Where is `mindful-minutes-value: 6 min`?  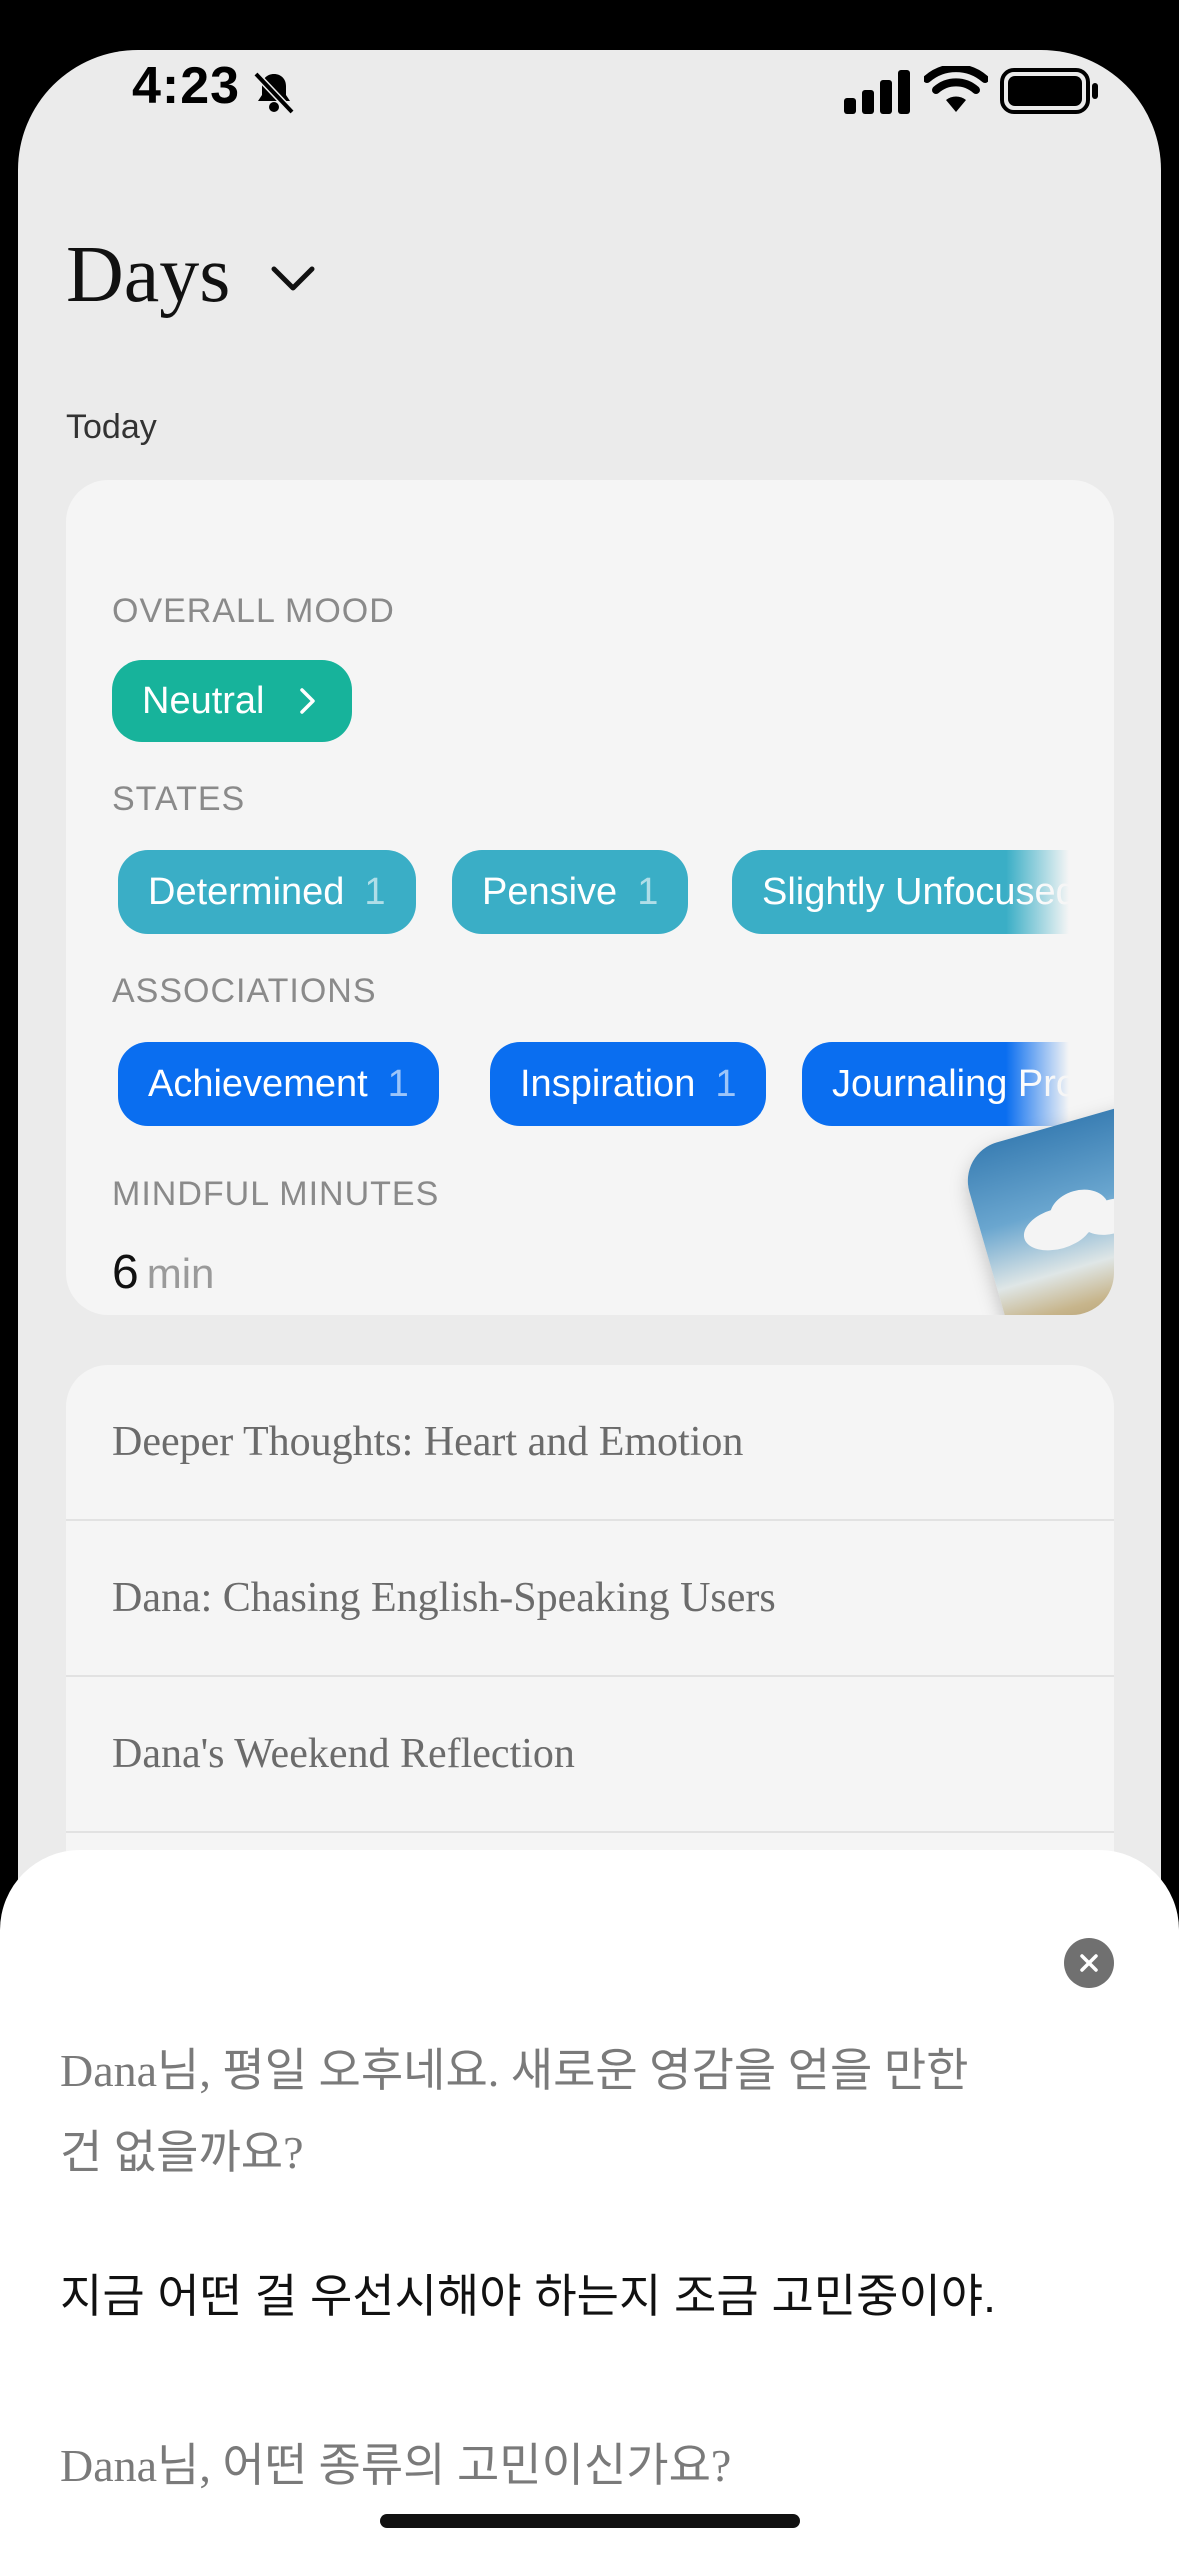 mindful-minutes-value: 6 min is located at coordinates (163, 1272).